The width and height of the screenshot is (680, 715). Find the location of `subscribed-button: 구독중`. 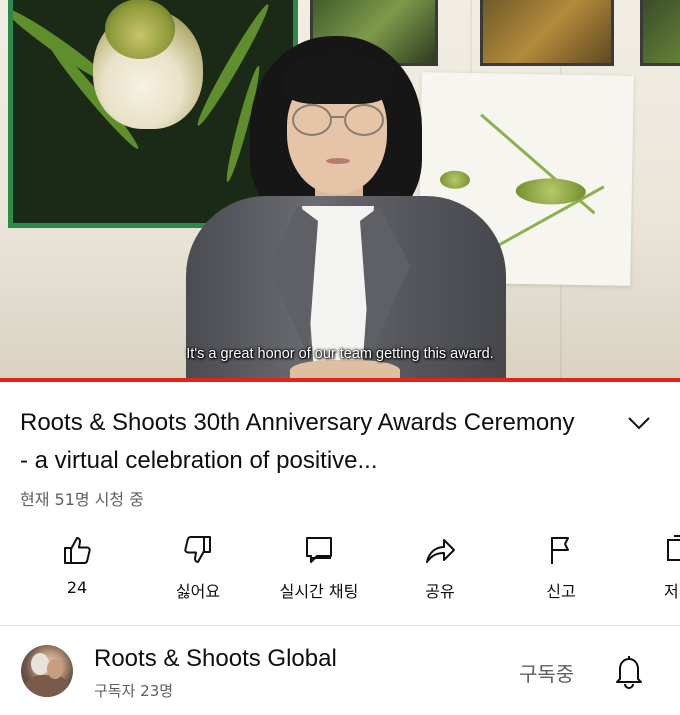

subscribed-button: 구독중 is located at coordinates (546, 672).